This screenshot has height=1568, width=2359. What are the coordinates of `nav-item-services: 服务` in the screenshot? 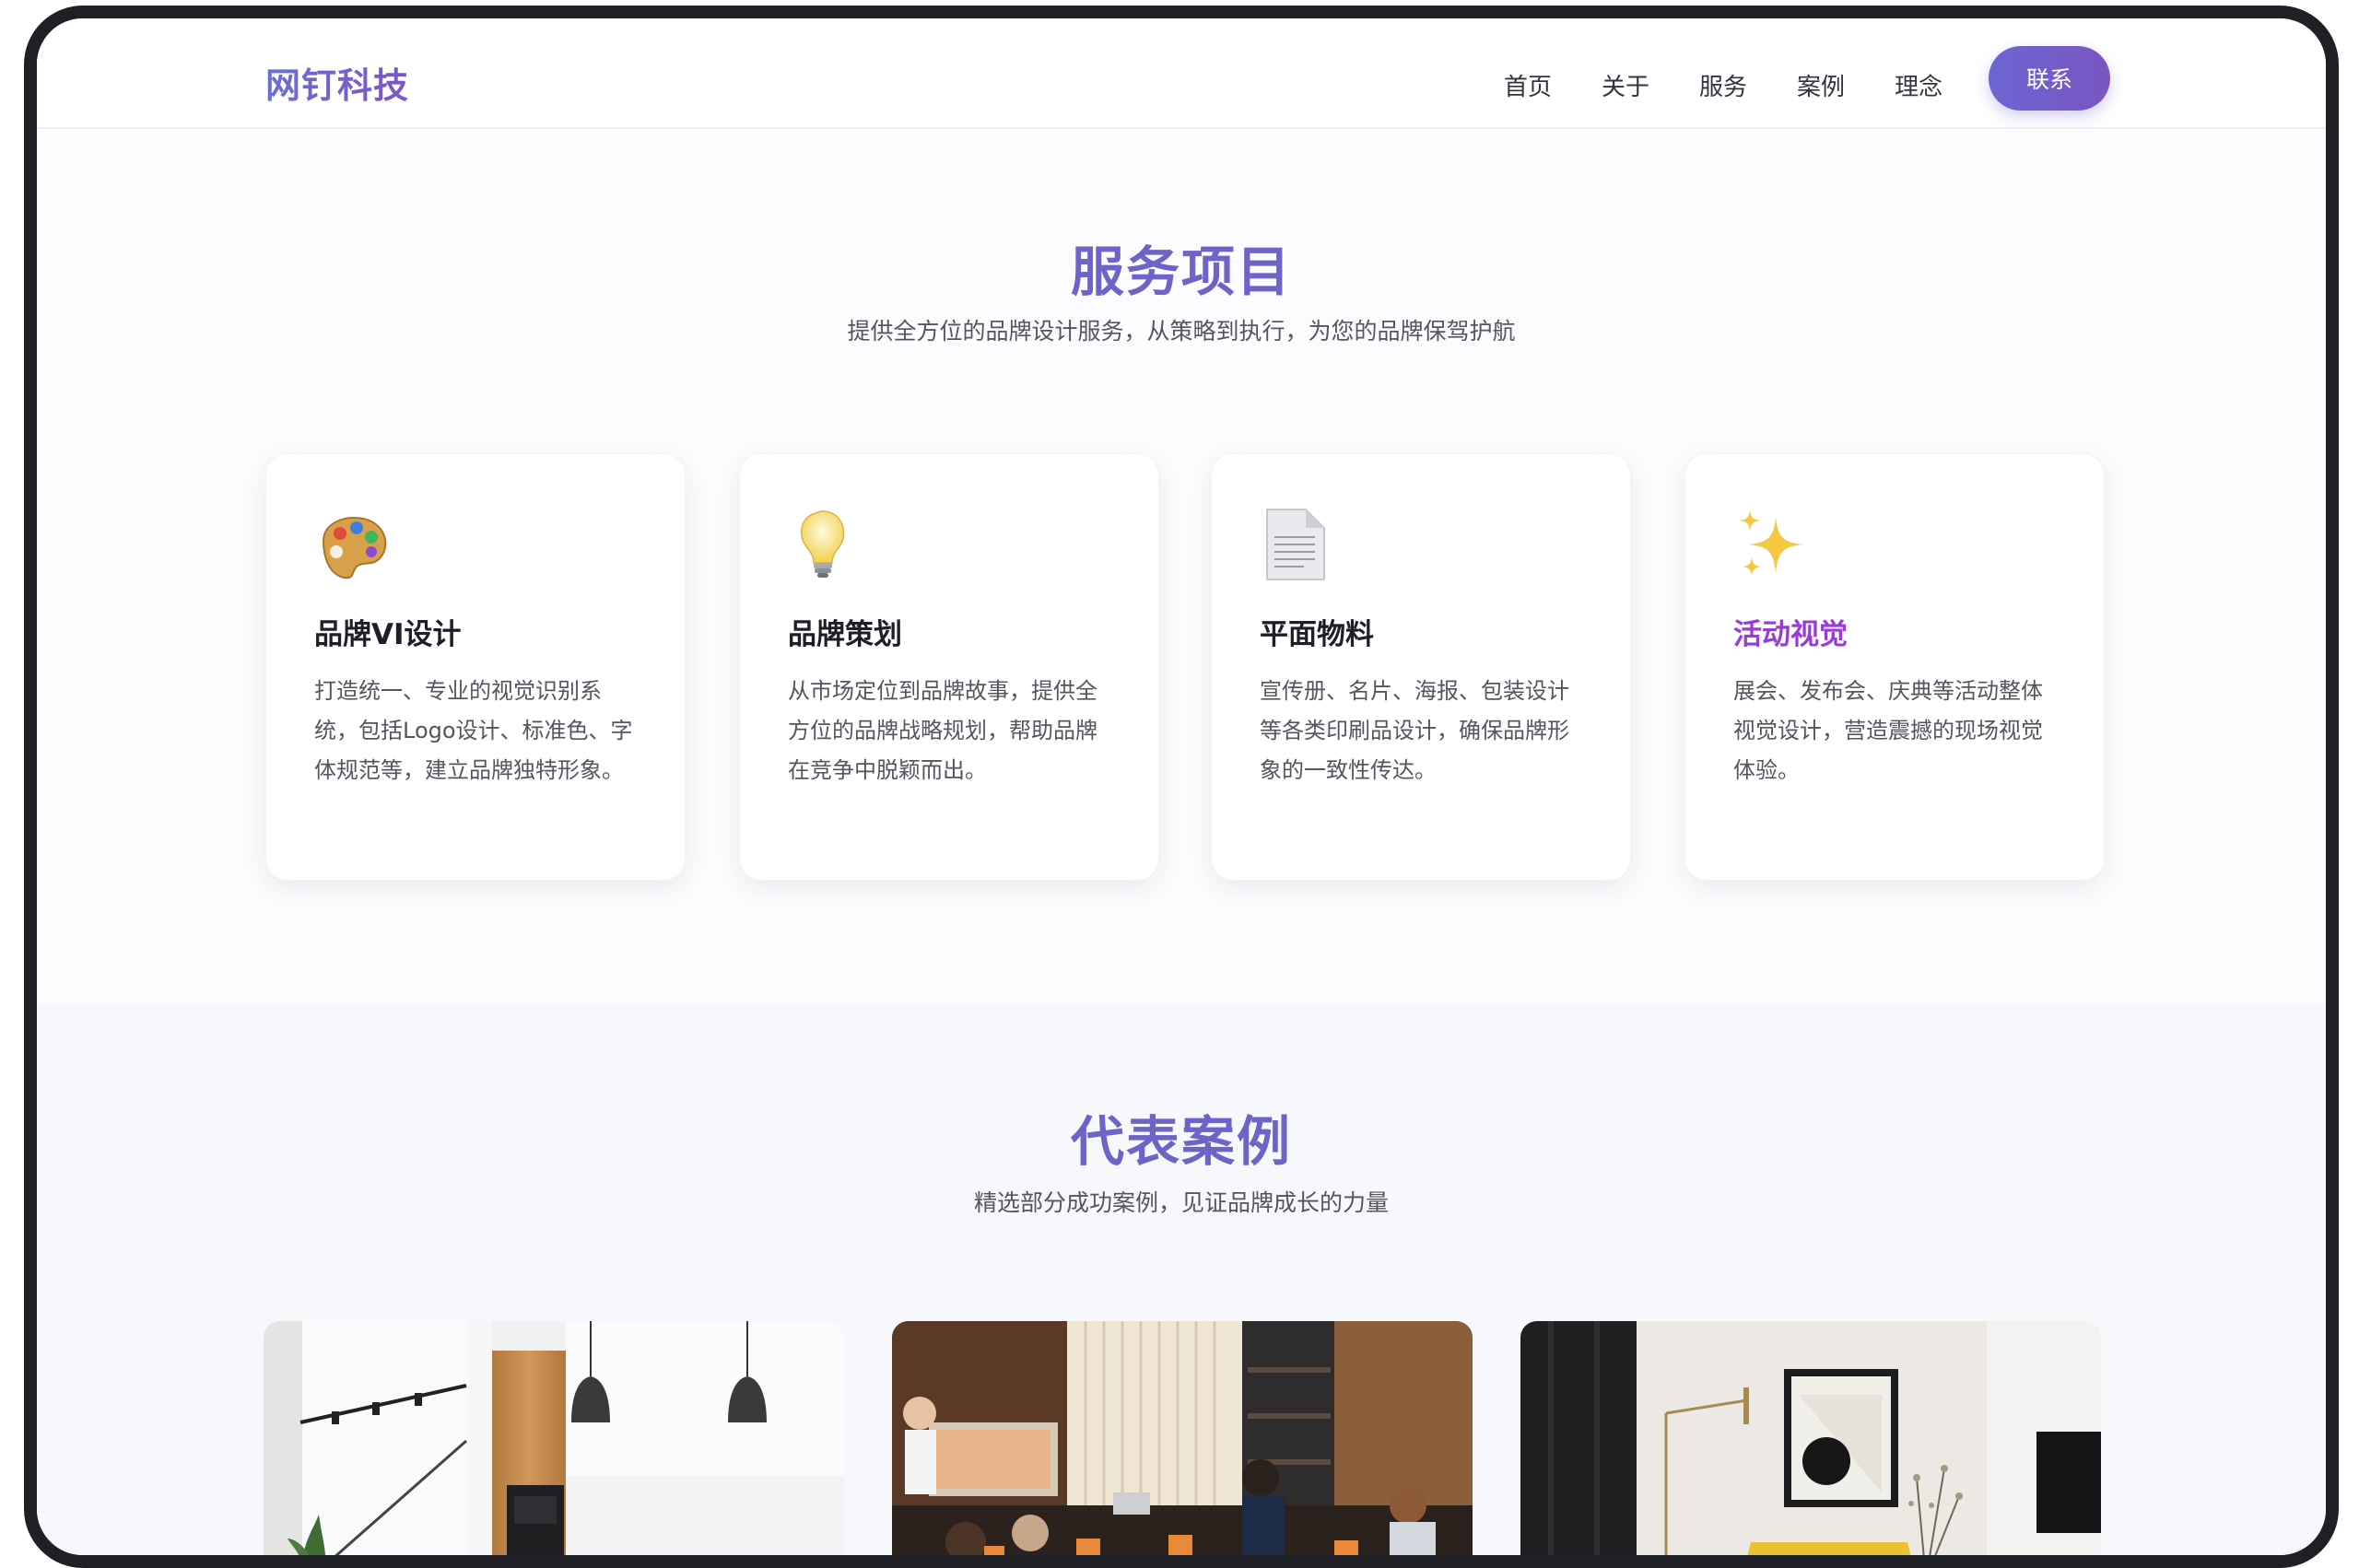 It's located at (1723, 85).